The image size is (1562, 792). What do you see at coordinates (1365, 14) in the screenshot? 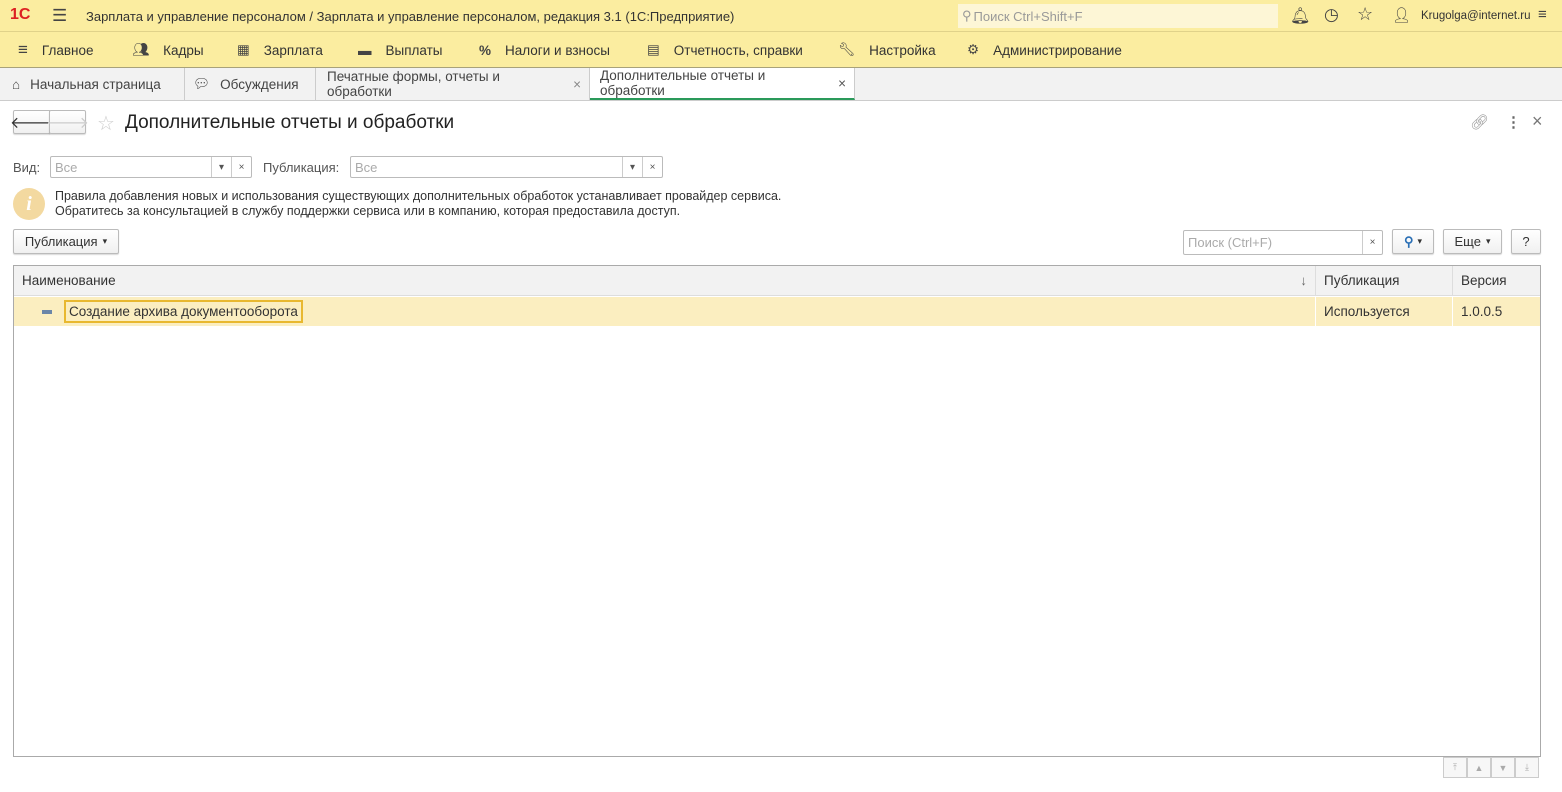
I see `favorites-star-icon: ☆` at bounding box center [1365, 14].